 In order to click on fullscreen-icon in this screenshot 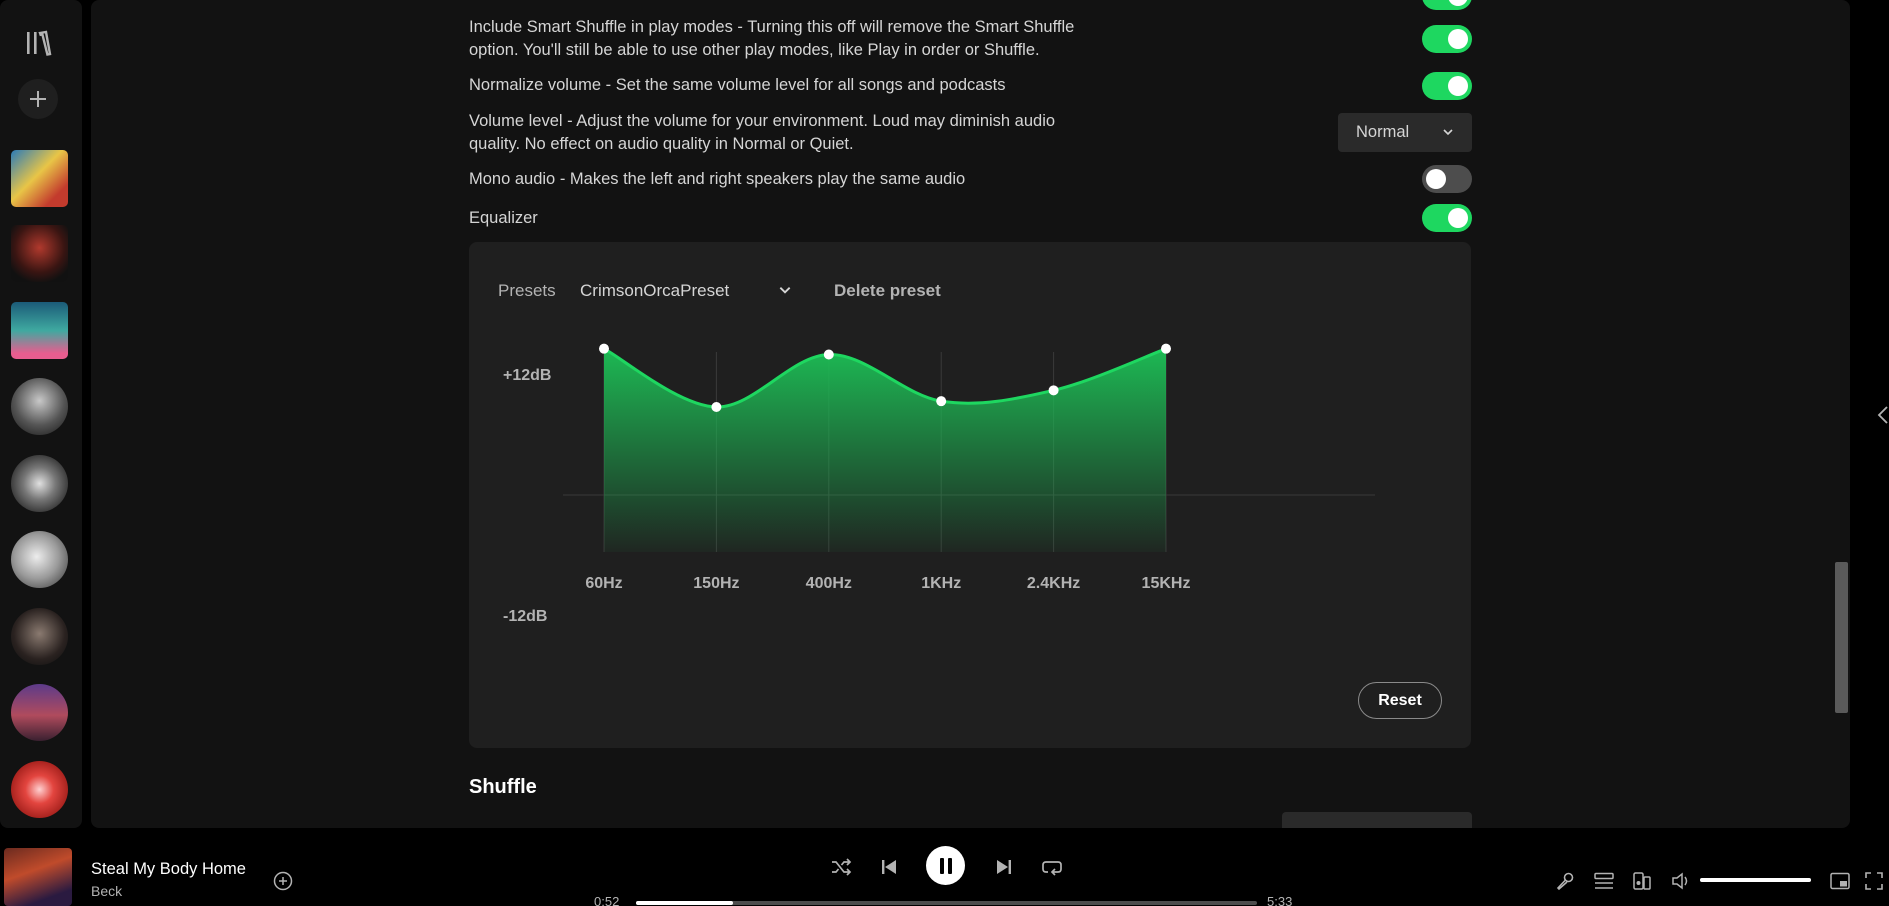, I will do `click(1874, 881)`.